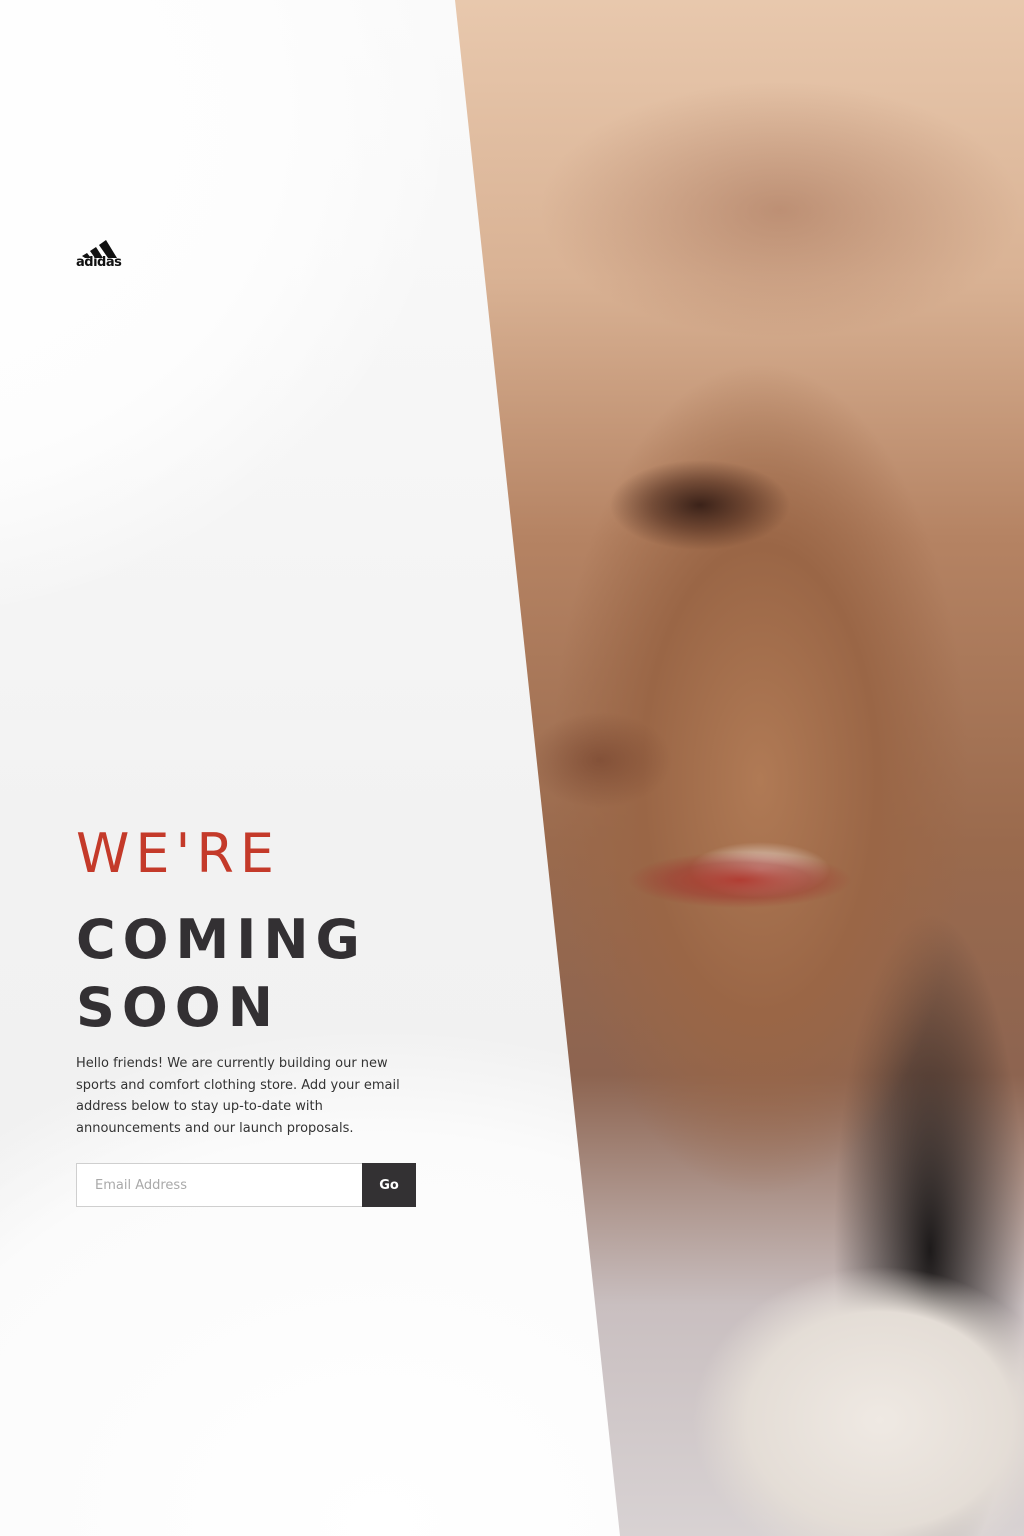  What do you see at coordinates (221, 974) in the screenshot?
I see `headline-coming-soon: COMING SOON` at bounding box center [221, 974].